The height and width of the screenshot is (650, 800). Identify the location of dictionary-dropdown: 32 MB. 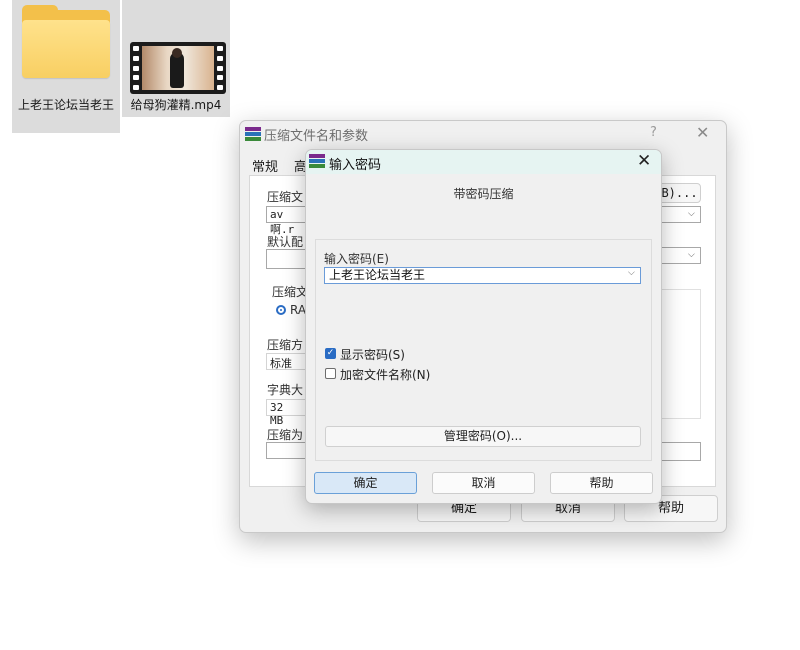
(286, 413).